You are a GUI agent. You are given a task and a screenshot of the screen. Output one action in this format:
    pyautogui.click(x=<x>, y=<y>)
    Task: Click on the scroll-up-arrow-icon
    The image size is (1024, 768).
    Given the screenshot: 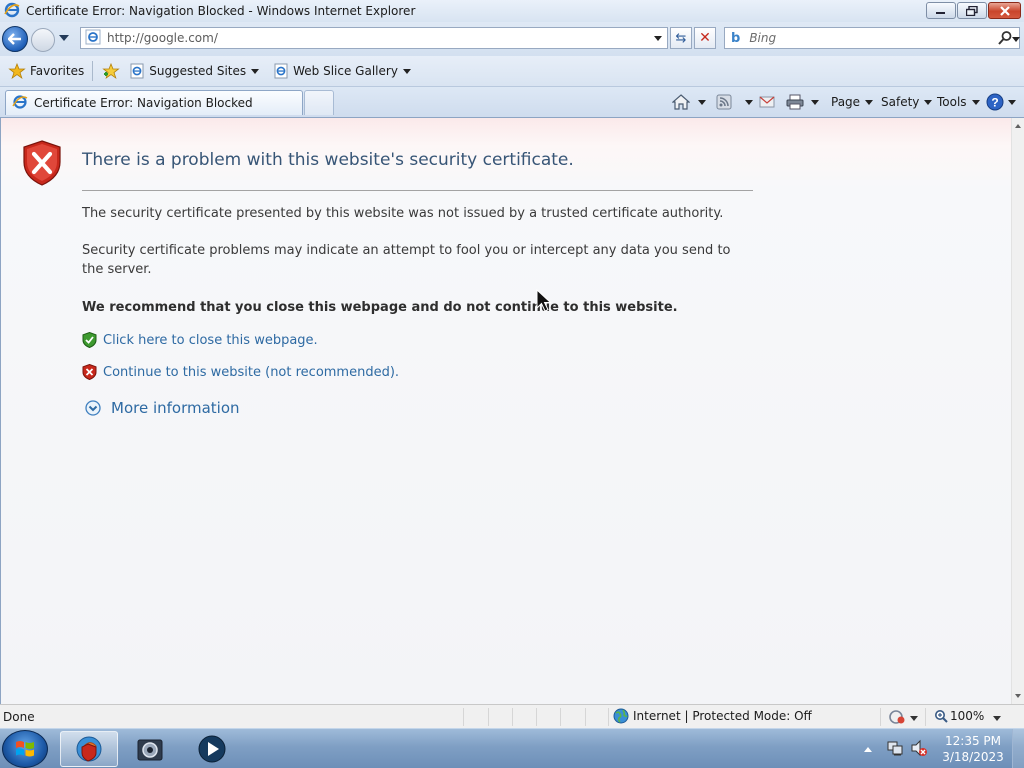 What is the action you would take?
    pyautogui.click(x=1018, y=126)
    